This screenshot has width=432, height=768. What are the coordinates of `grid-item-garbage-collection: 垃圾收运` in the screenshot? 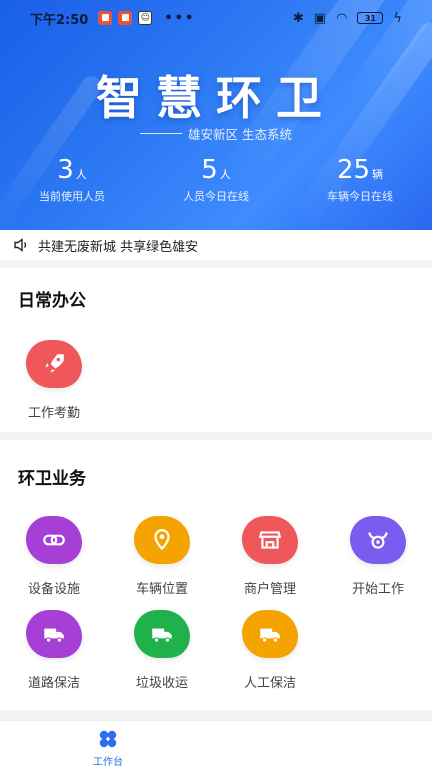 It's located at (162, 650).